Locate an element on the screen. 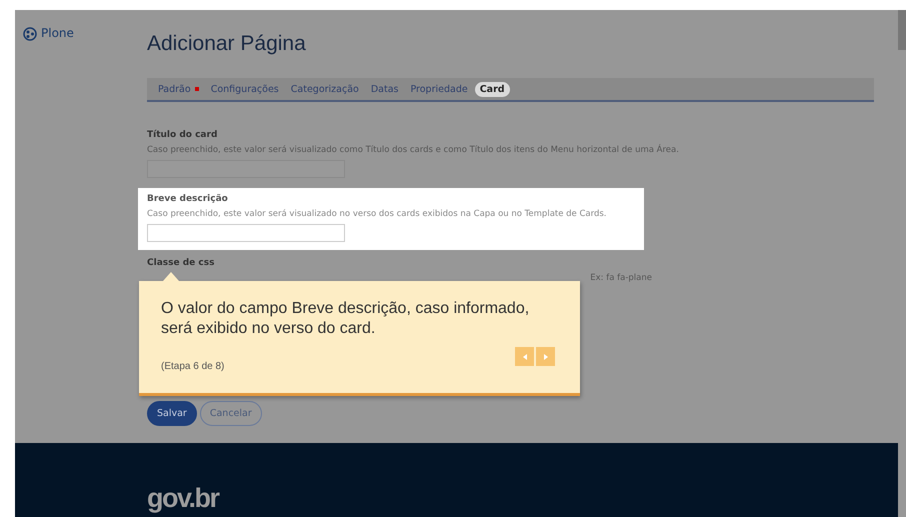 The width and height of the screenshot is (906, 517). save-button: Salvar is located at coordinates (172, 413).